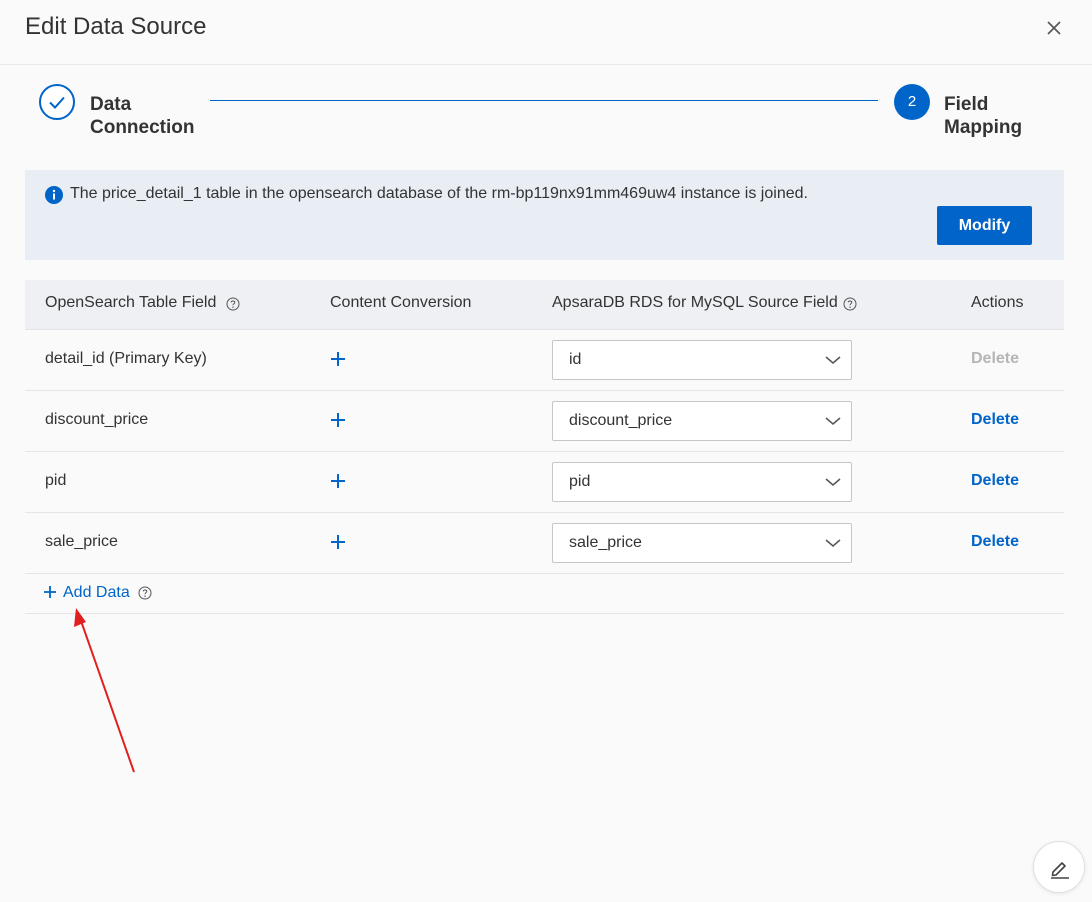  I want to click on select-value: id, so click(575, 359).